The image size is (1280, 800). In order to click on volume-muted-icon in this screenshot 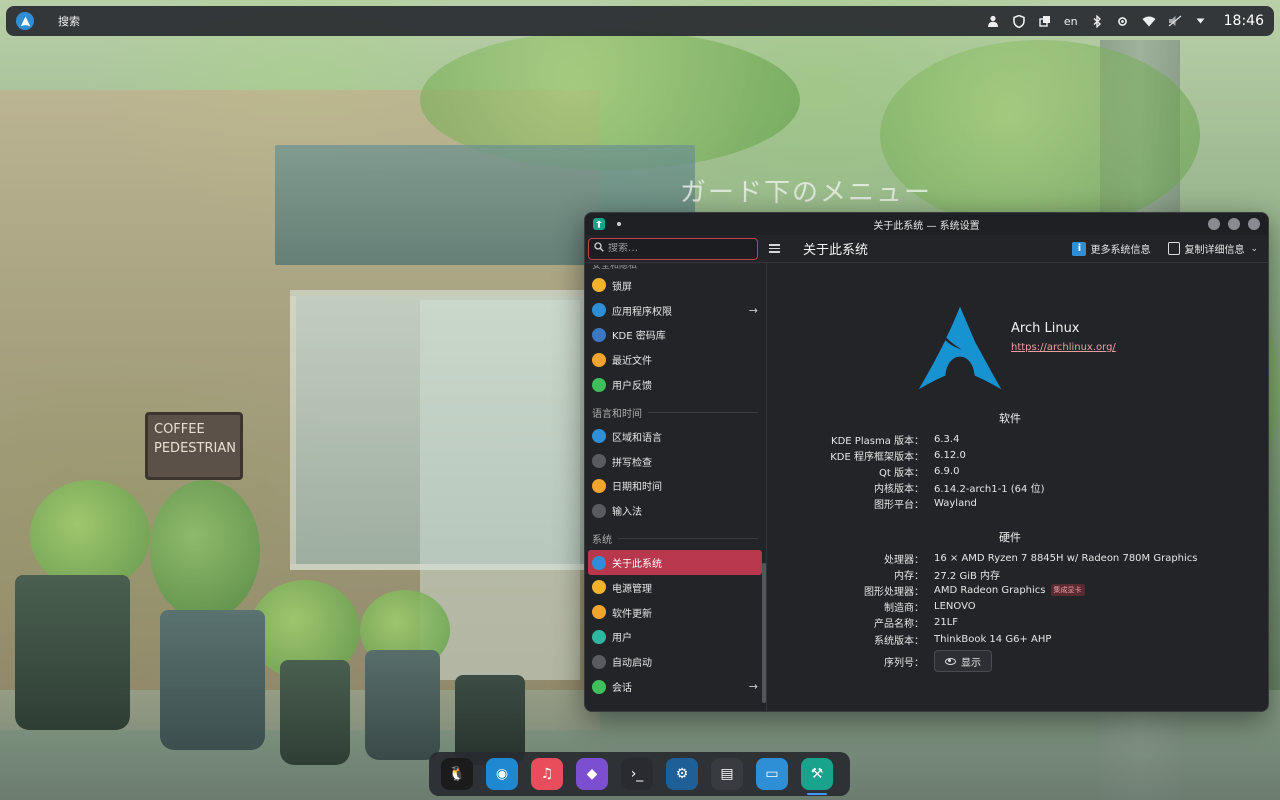, I will do `click(1175, 21)`.